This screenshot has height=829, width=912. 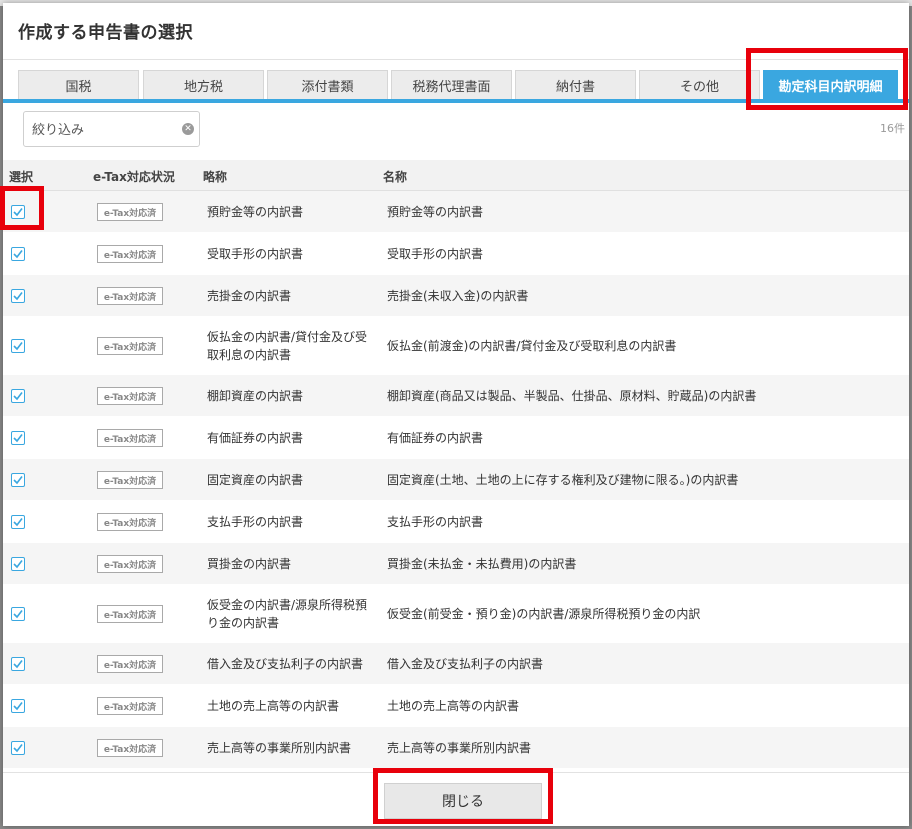 What do you see at coordinates (435, 212) in the screenshot?
I see `row-name: 預貯金等の内訳書` at bounding box center [435, 212].